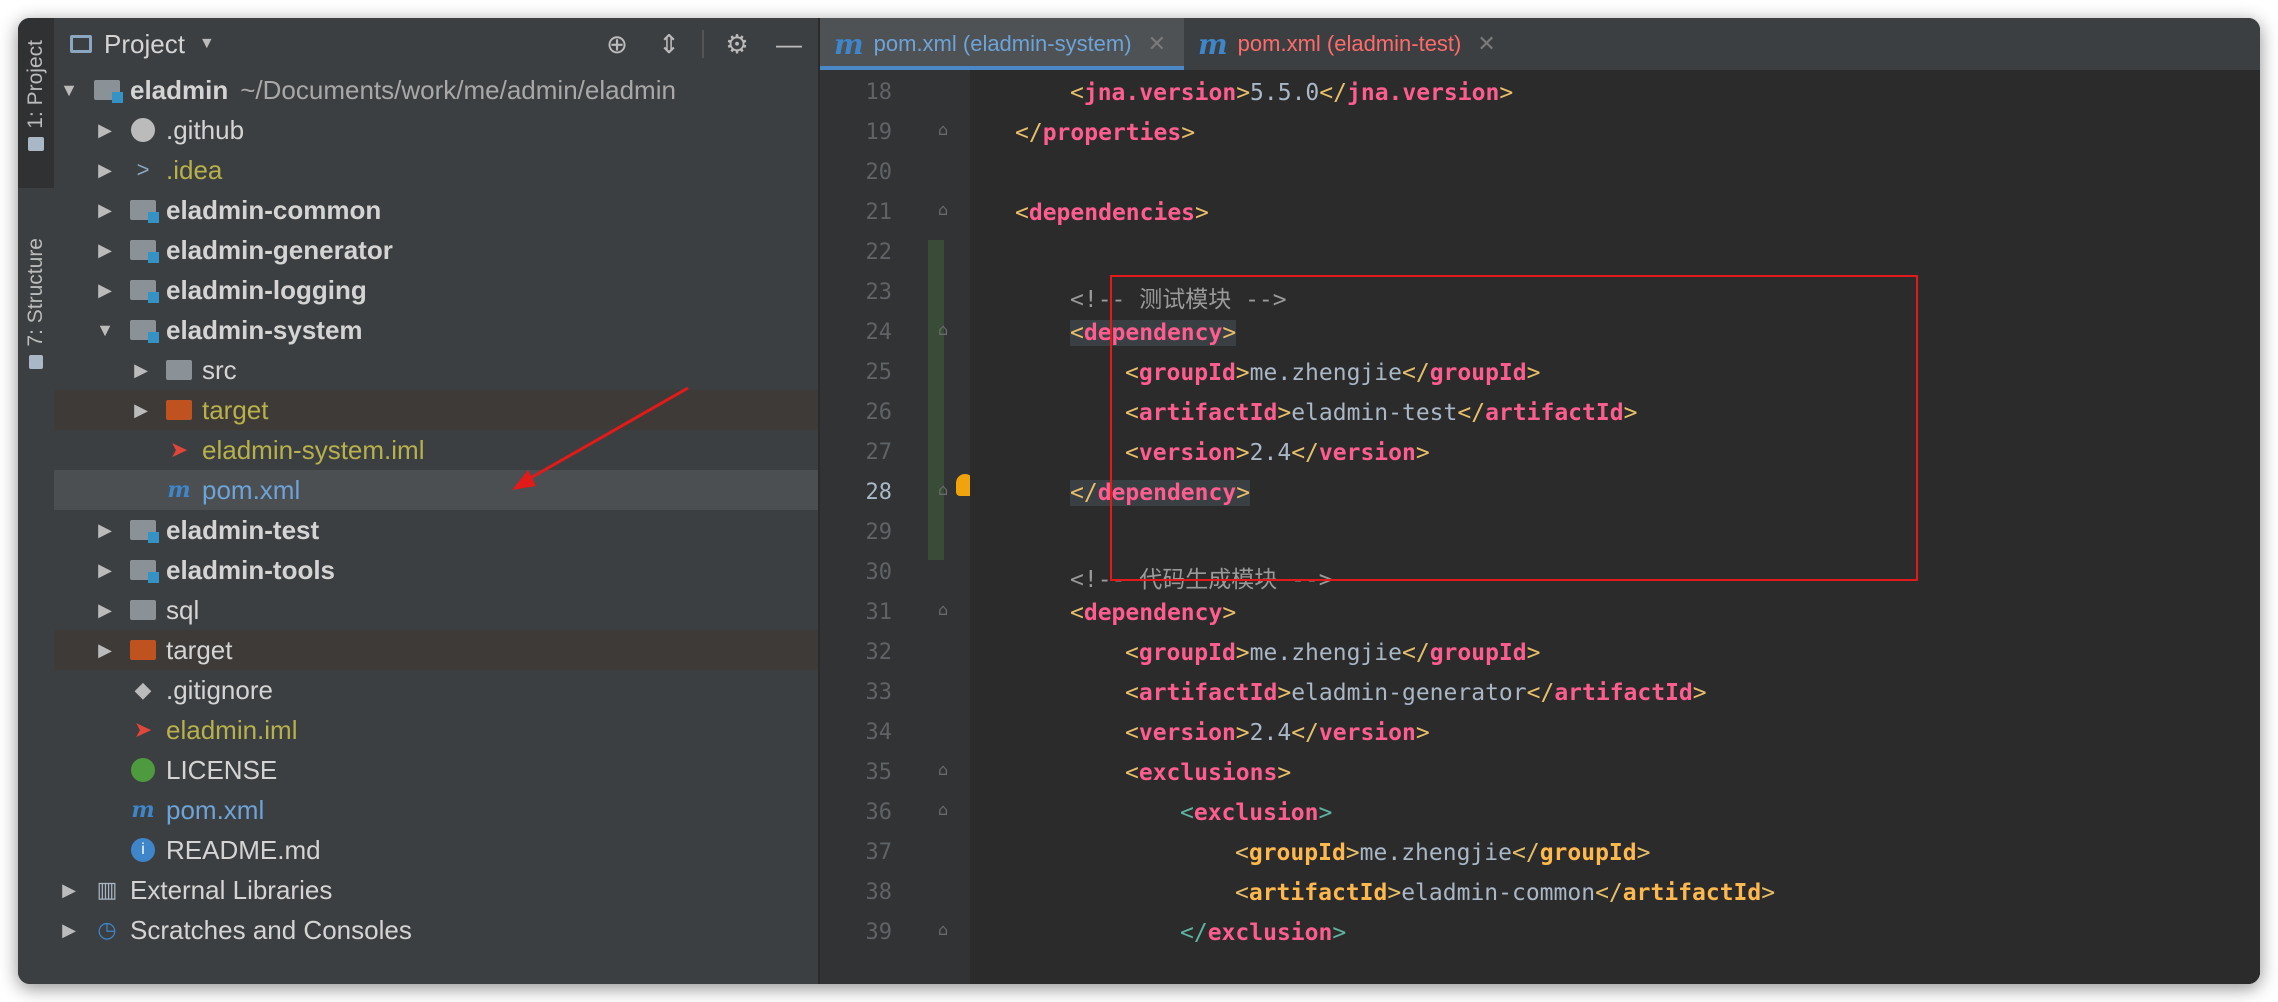 The height and width of the screenshot is (1002, 2278). What do you see at coordinates (436, 450) in the screenshot?
I see `tree-item-eladmin-system-iml: ➤ eladmin-system.iml` at bounding box center [436, 450].